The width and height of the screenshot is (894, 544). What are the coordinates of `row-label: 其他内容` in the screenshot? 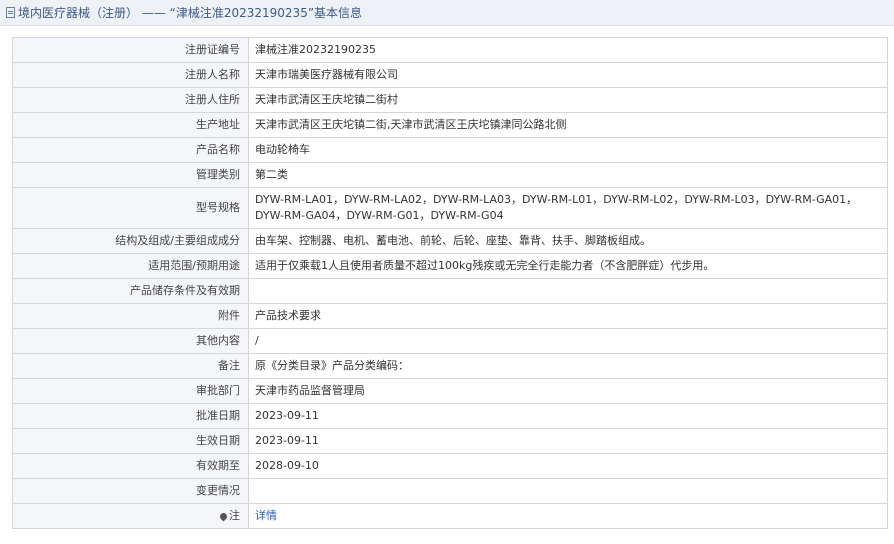 It's located at (130, 341).